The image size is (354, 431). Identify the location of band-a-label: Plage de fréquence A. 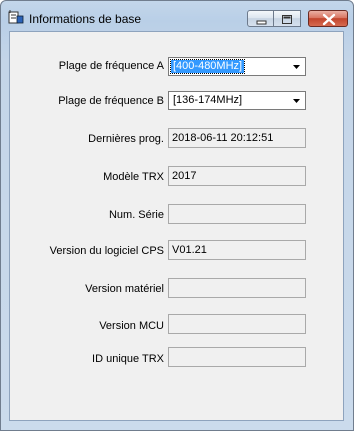
(111, 66).